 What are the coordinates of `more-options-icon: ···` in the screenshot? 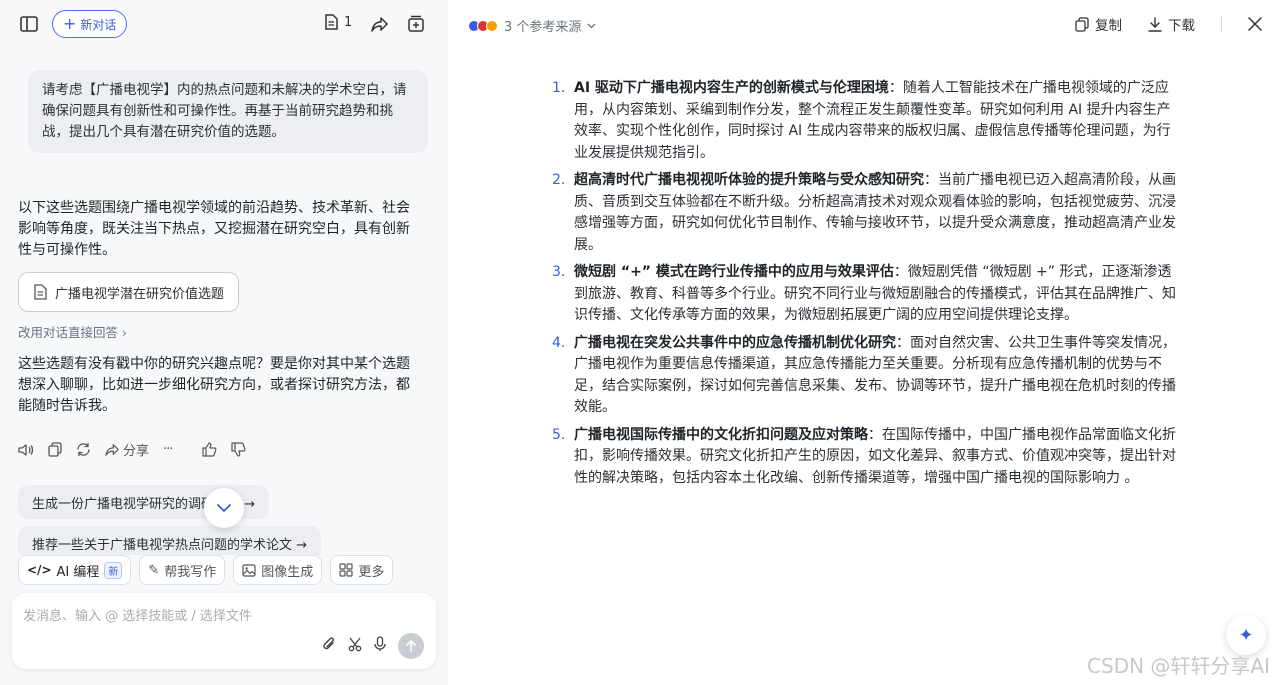 It's located at (168, 449).